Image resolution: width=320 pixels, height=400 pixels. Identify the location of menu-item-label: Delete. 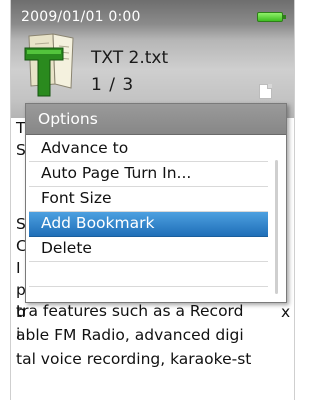
(66, 248).